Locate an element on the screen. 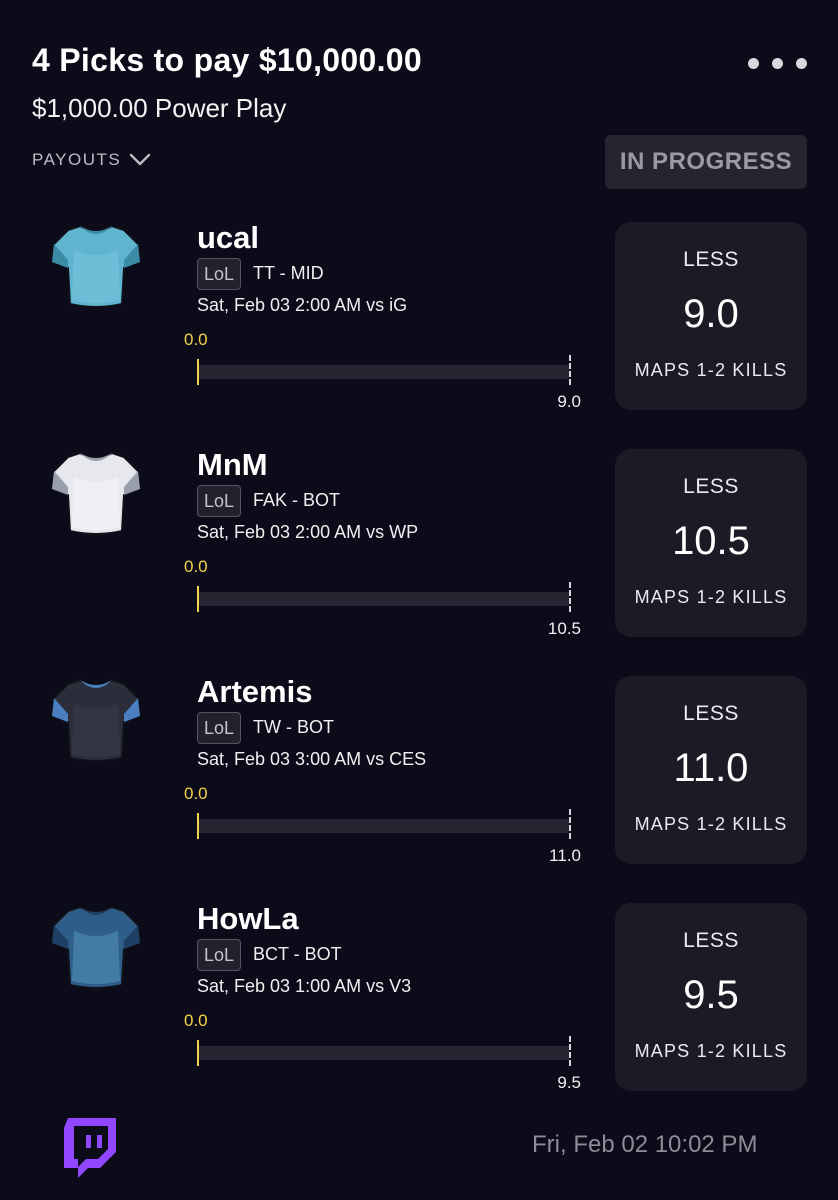  payouts-label: PAYOUTS is located at coordinates (77, 159).